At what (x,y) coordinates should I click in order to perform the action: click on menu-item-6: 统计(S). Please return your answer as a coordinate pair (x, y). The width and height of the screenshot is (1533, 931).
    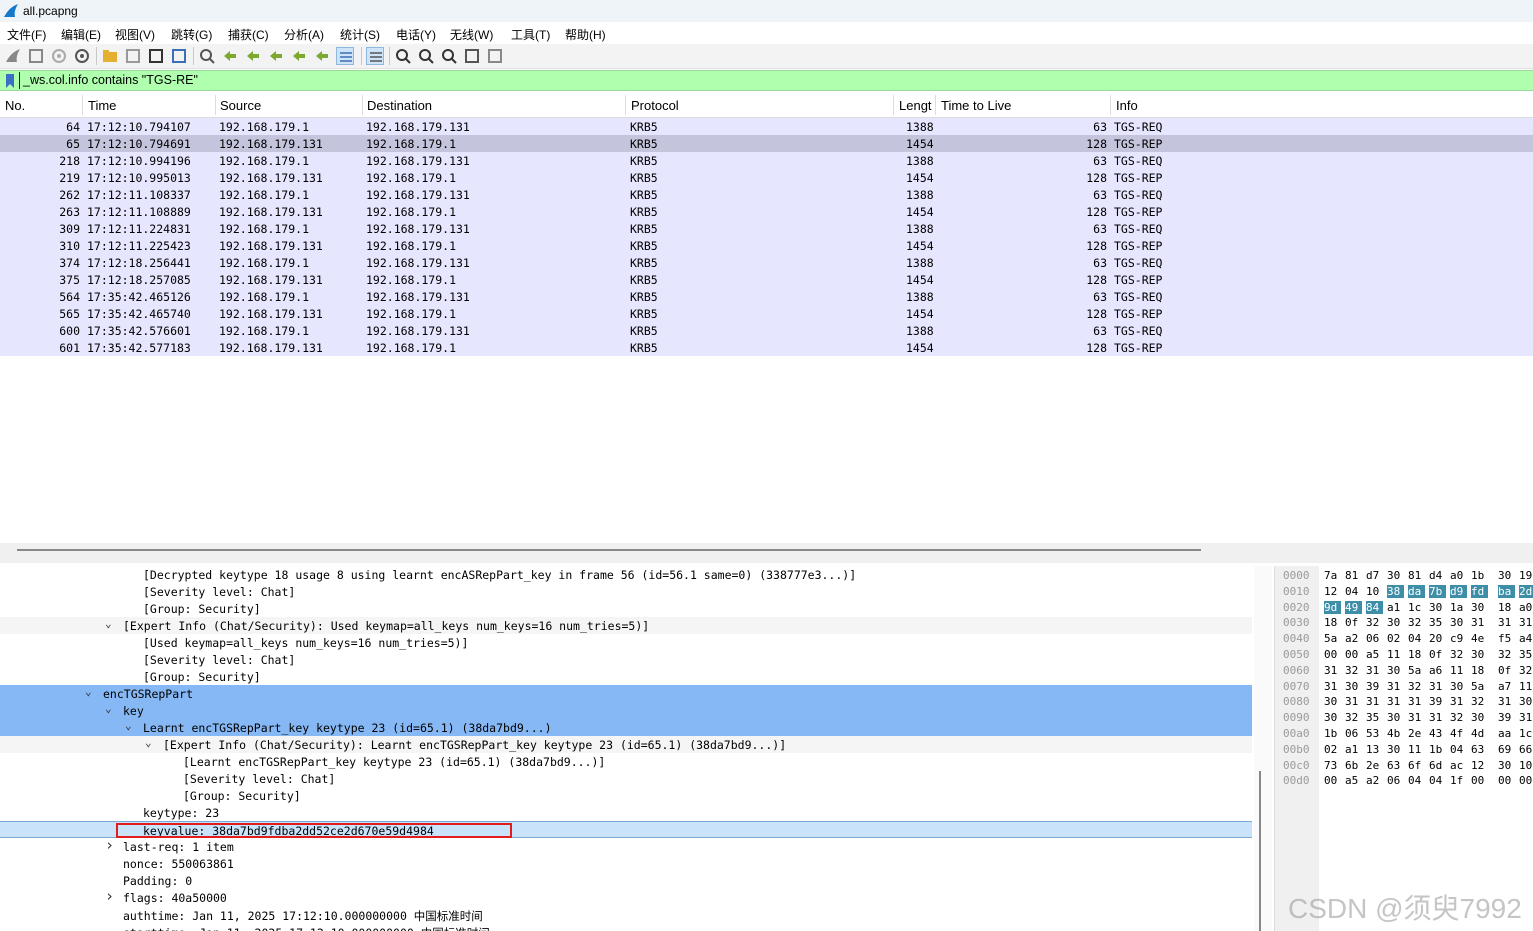
    Looking at the image, I should click on (360, 34).